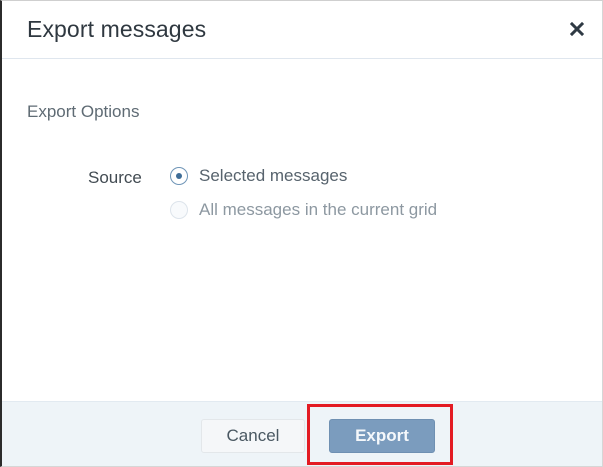 The height and width of the screenshot is (467, 603). I want to click on radio-all-messages: All messages in the current grid, so click(303, 210).